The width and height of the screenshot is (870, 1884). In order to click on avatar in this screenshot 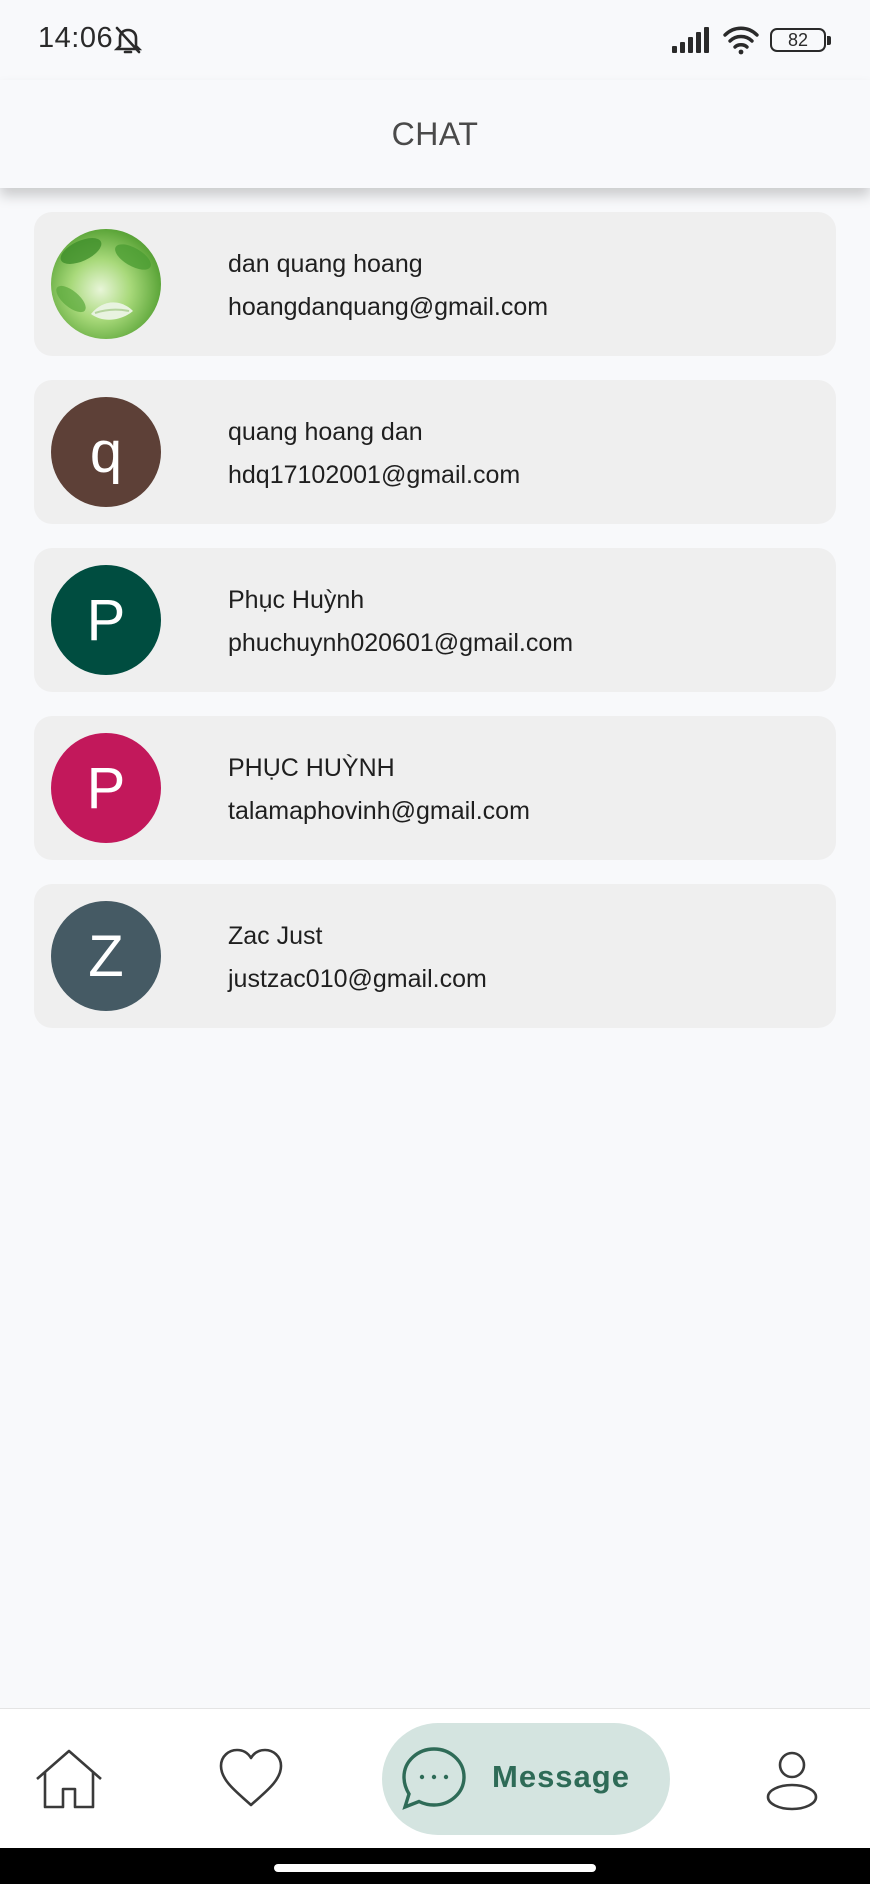, I will do `click(106, 284)`.